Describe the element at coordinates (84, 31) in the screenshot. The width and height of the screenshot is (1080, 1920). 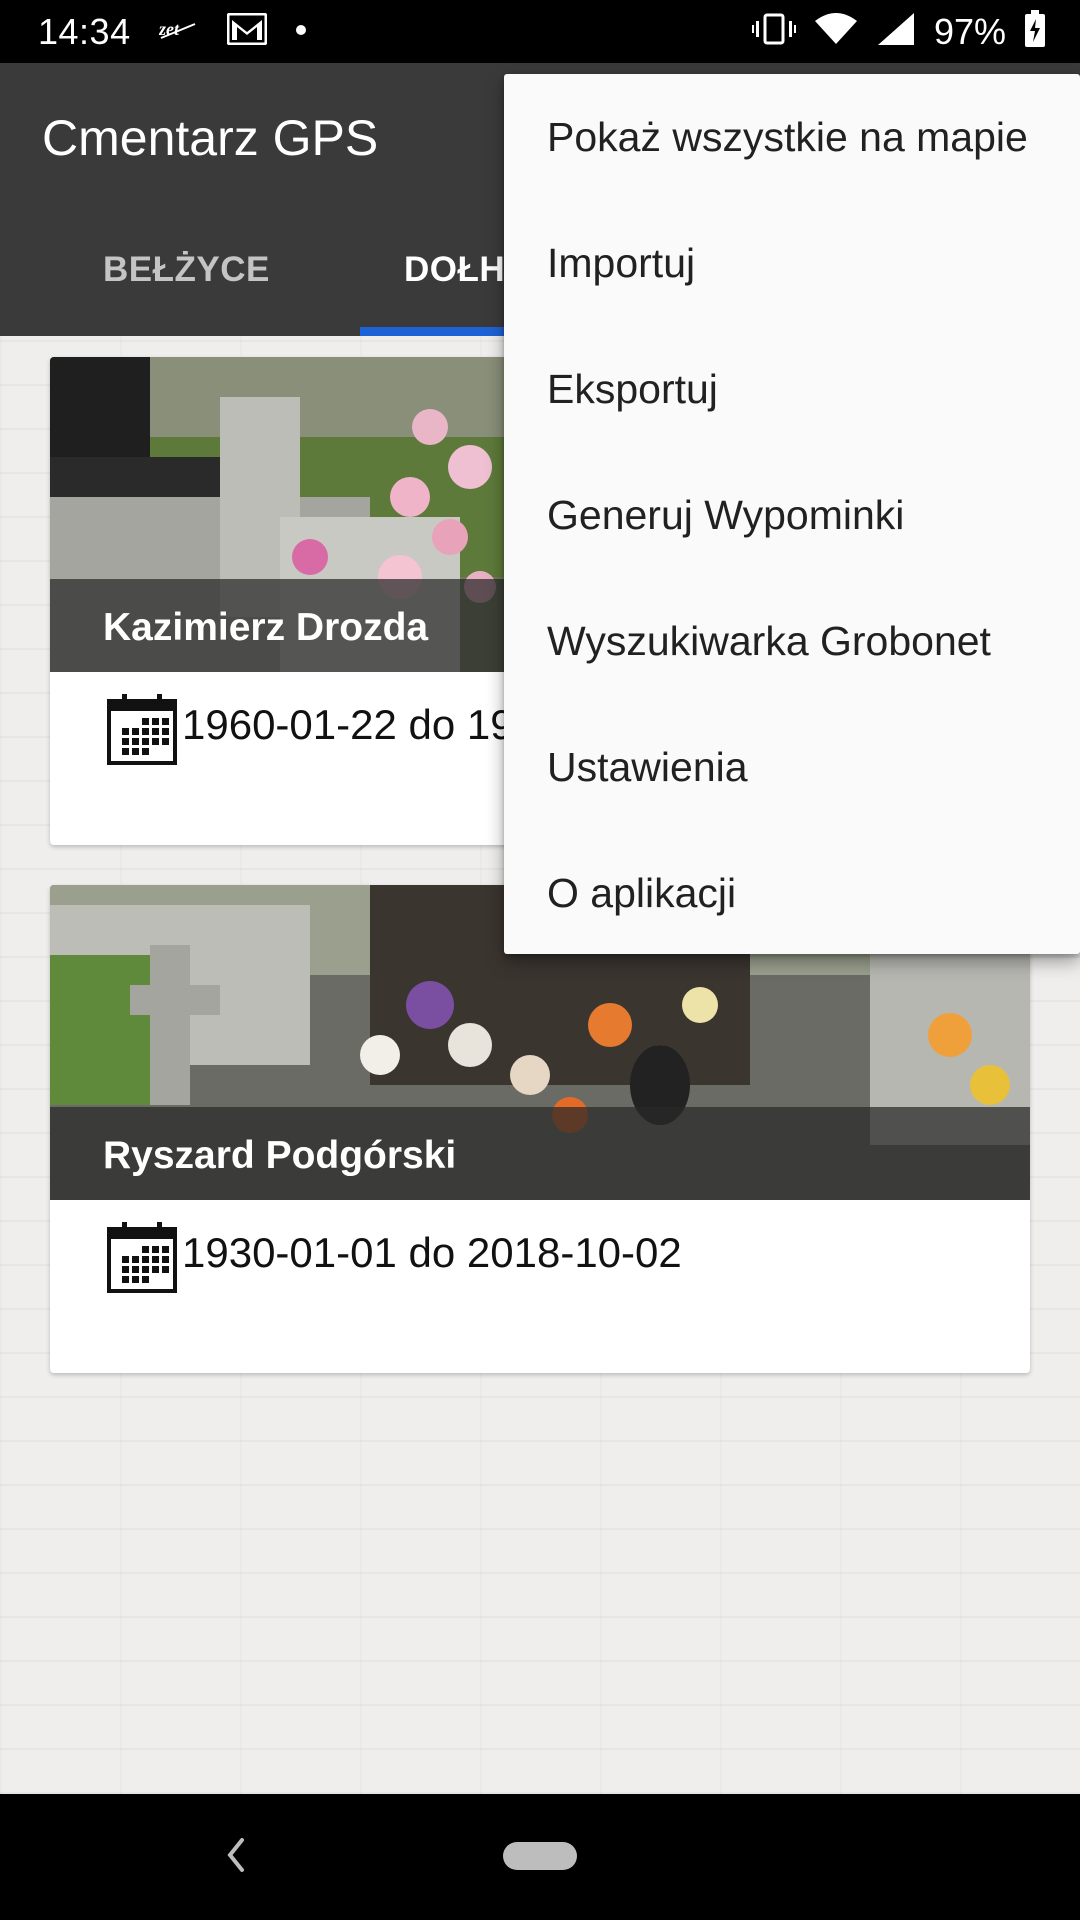
I see `status-time: 14:34` at that location.